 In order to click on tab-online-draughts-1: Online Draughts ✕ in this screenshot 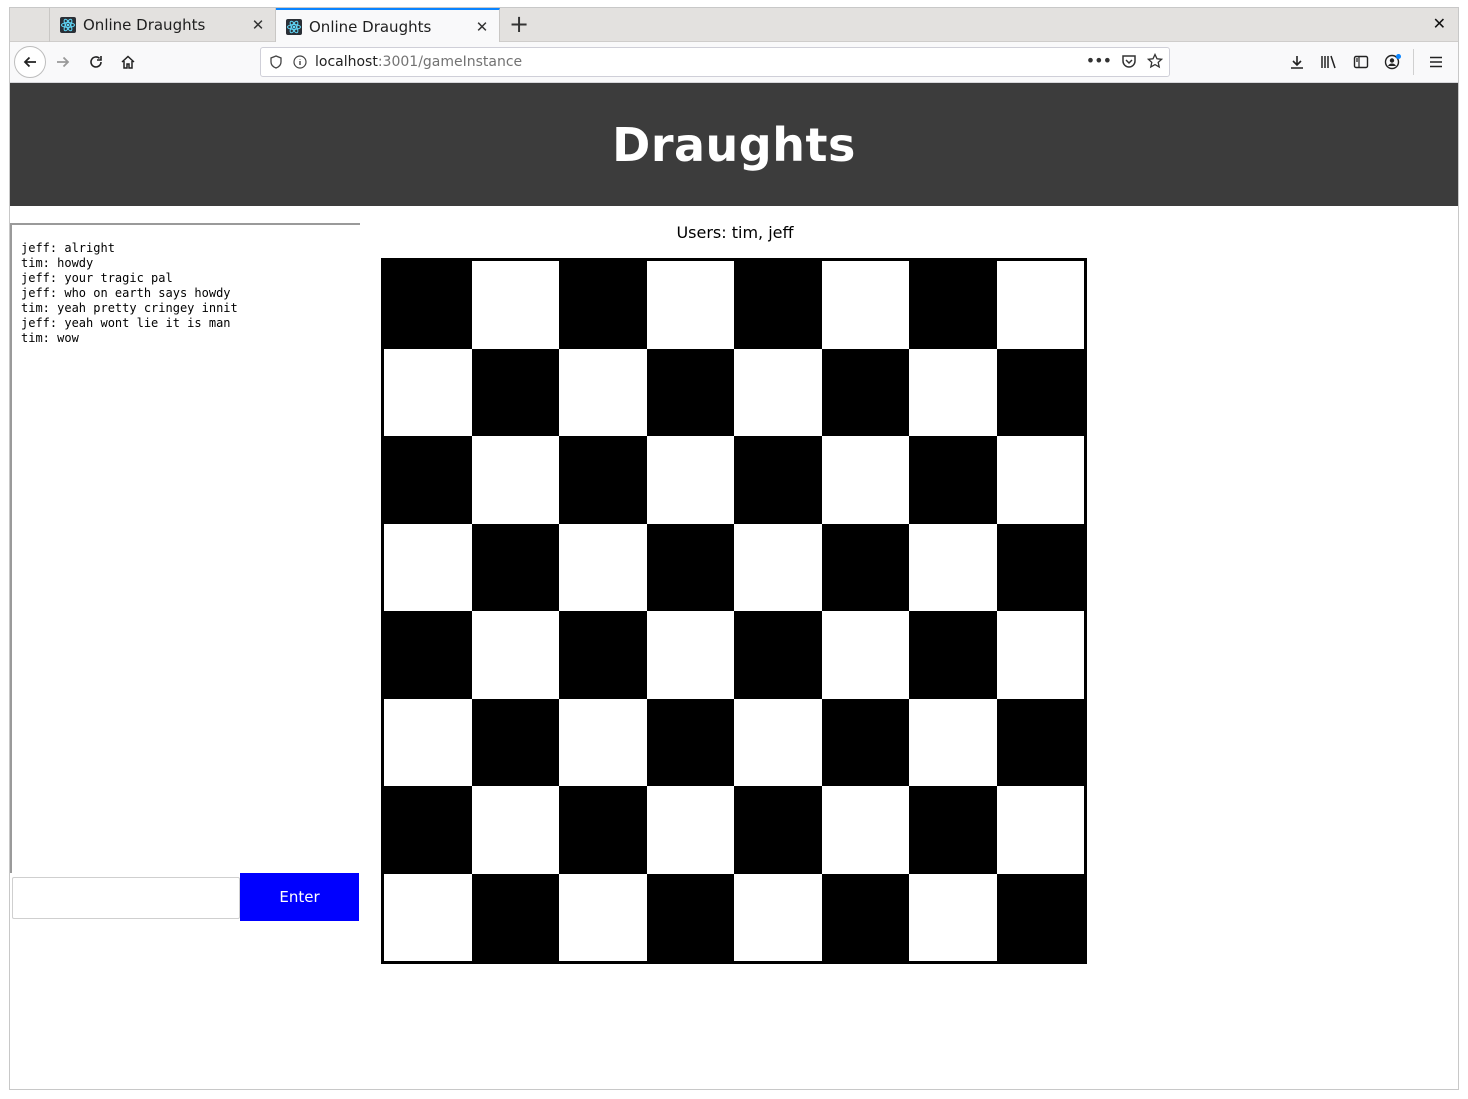, I will do `click(163, 25)`.